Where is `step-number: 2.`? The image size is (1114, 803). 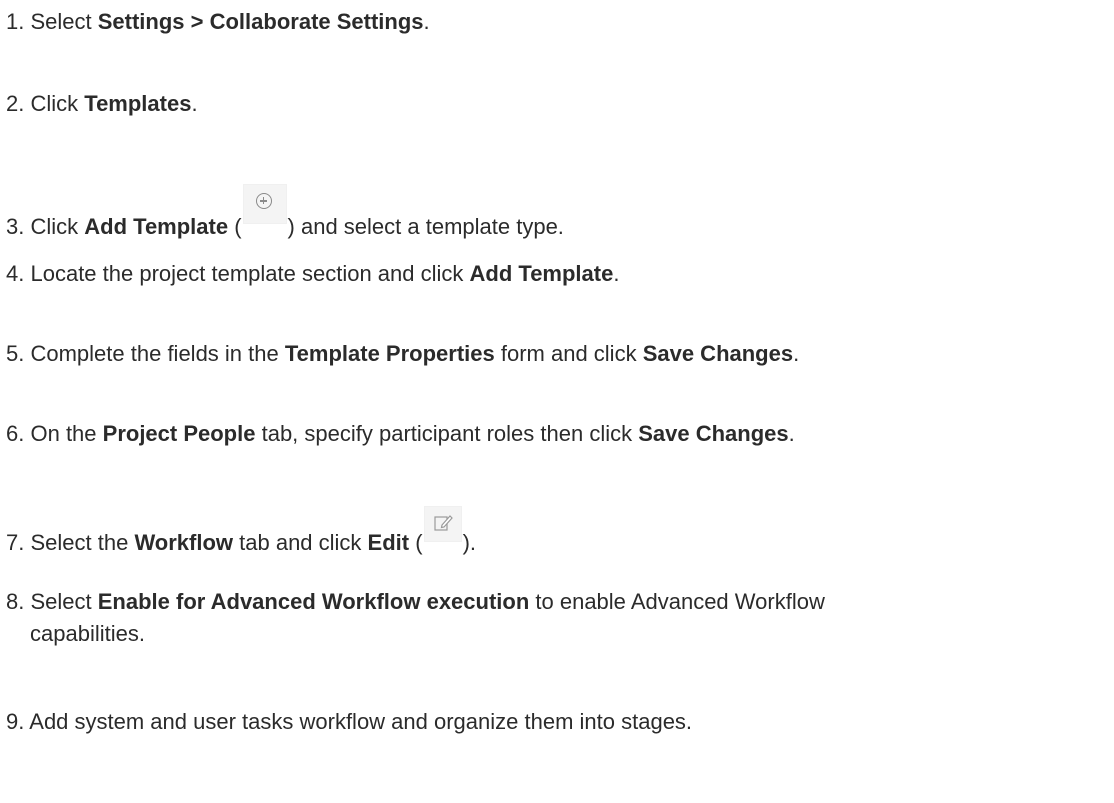
step-number: 2. is located at coordinates (15, 103).